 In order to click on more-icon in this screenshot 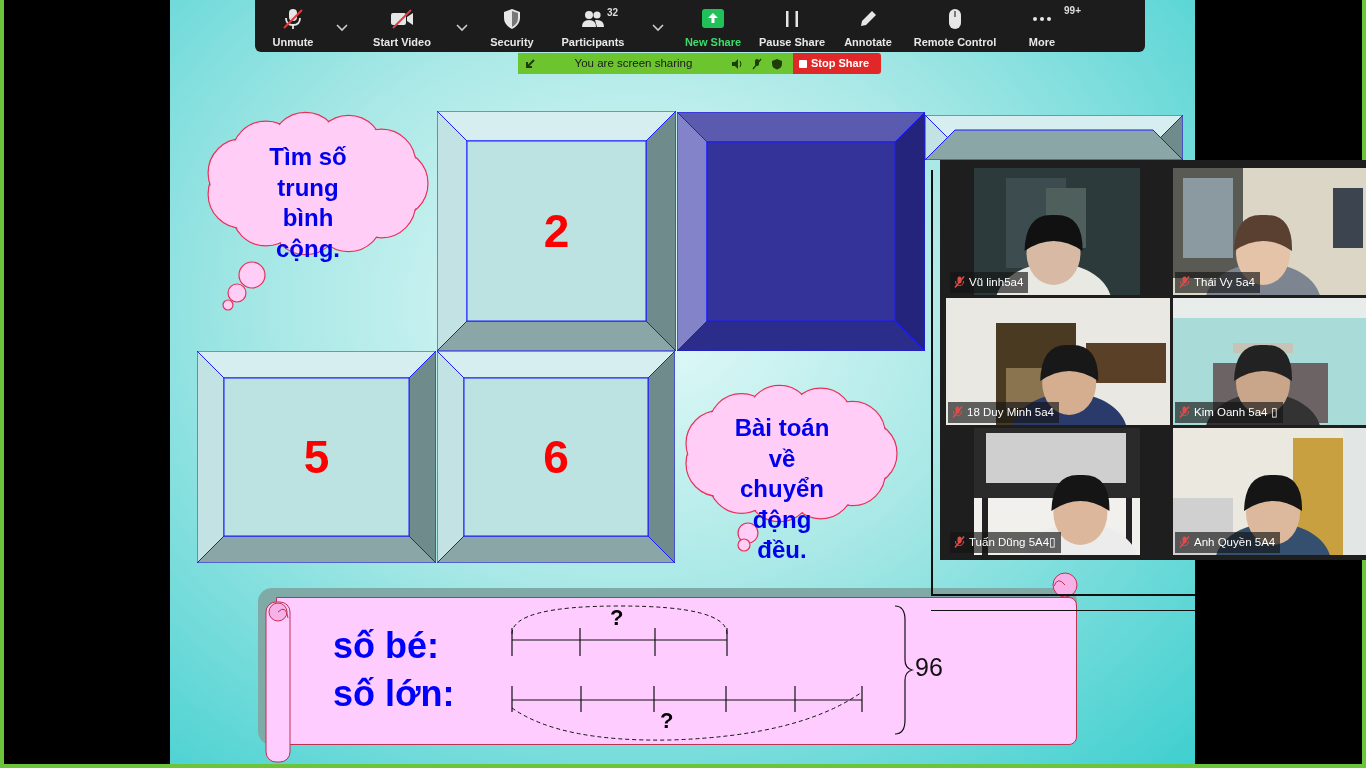, I will do `click(1042, 19)`.